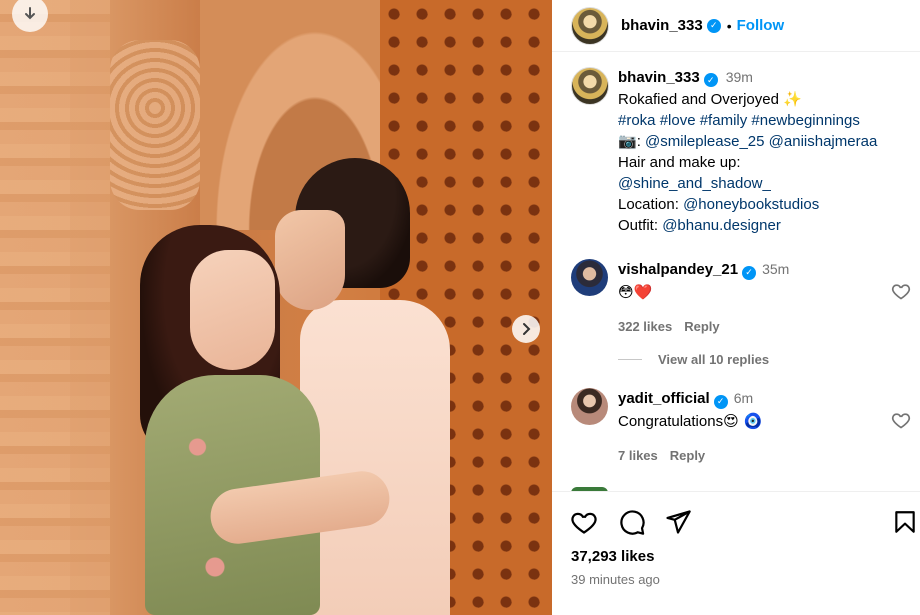 The height and width of the screenshot is (615, 920). Describe the element at coordinates (743, 398) in the screenshot. I see `comment-time: 6m` at that location.